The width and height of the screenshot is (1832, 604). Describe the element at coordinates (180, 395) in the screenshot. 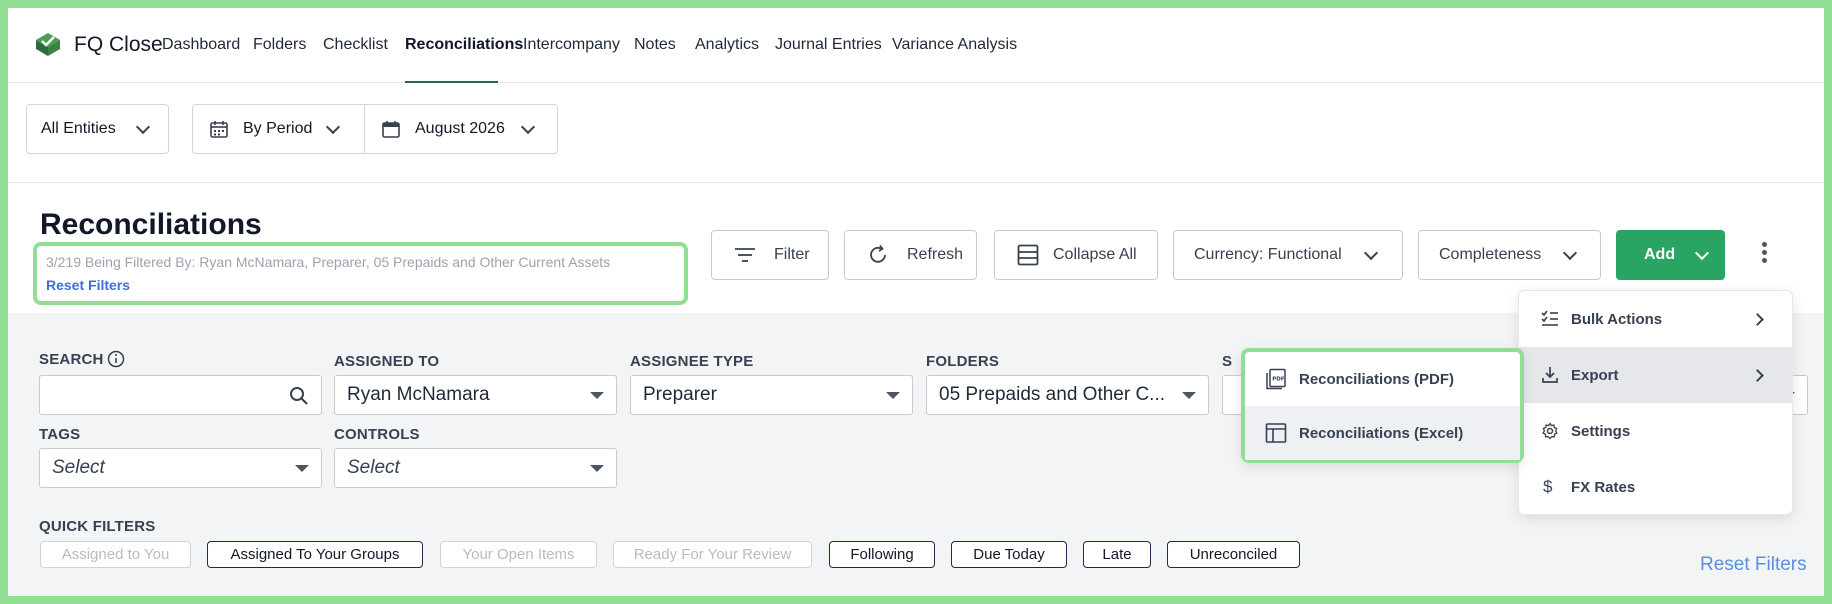

I see `search-input` at that location.